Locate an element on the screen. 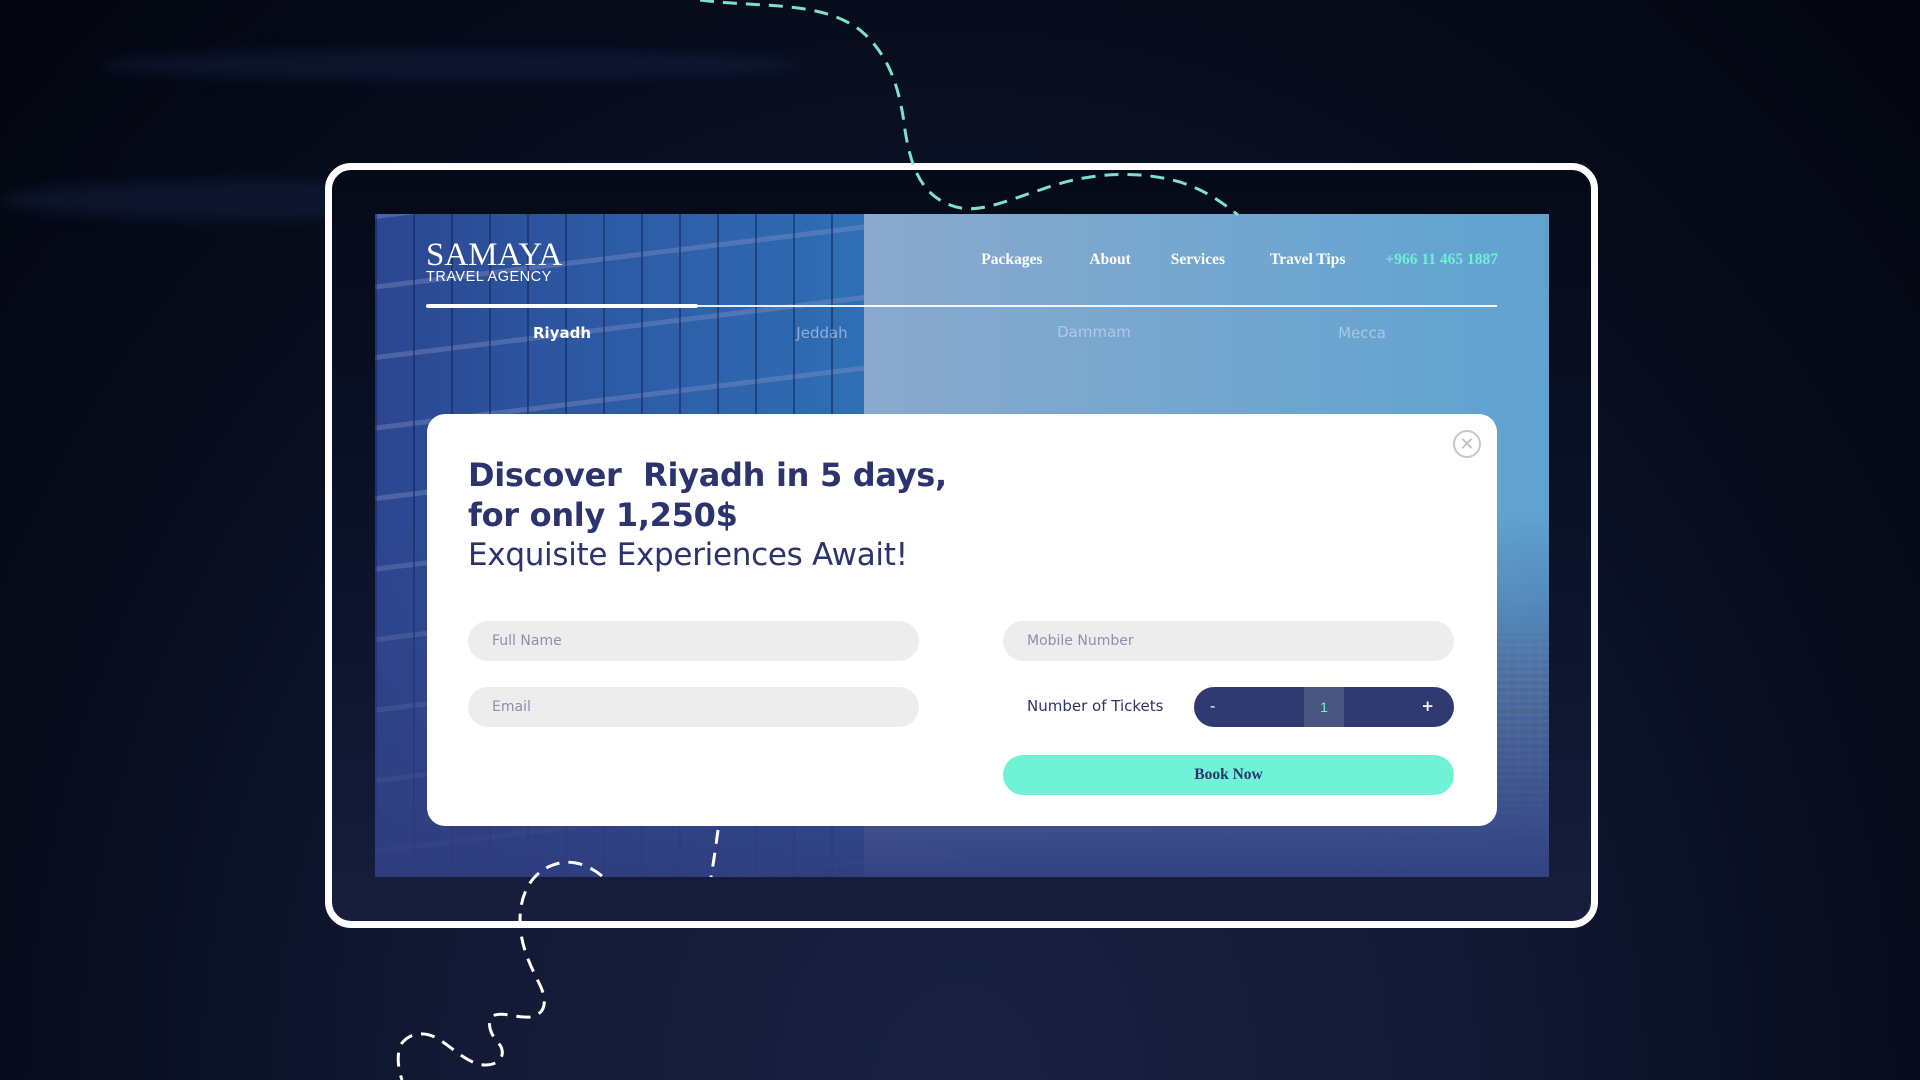  subheadline: Exquisite Experiences Await! is located at coordinates (688, 555).